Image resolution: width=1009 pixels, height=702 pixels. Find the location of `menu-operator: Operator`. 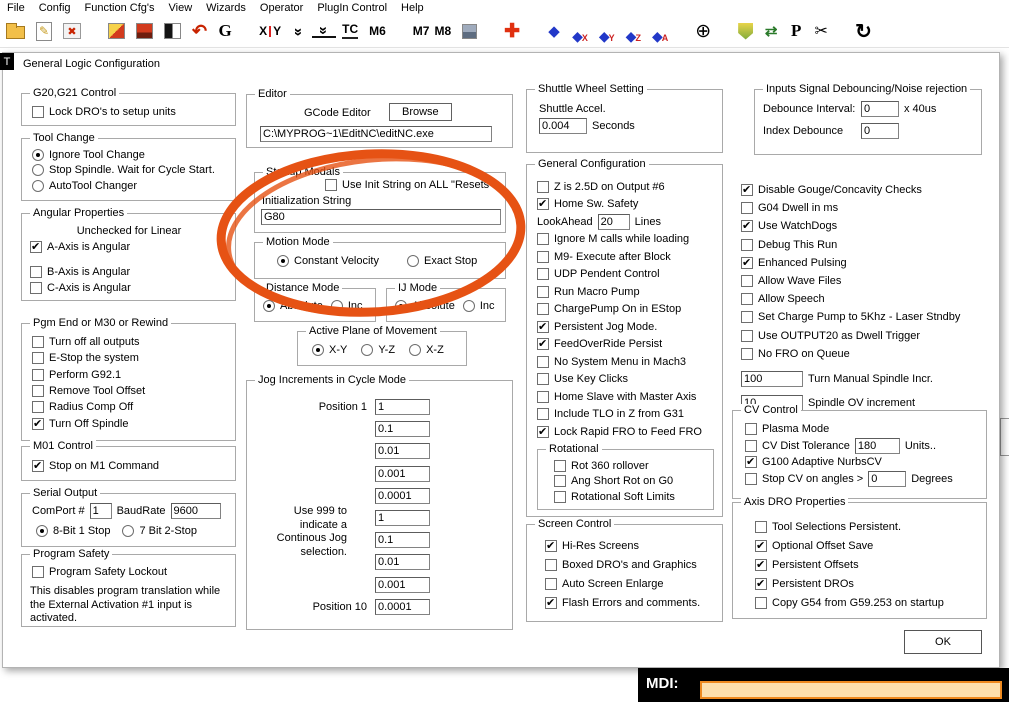

menu-operator: Operator is located at coordinates (281, 8).